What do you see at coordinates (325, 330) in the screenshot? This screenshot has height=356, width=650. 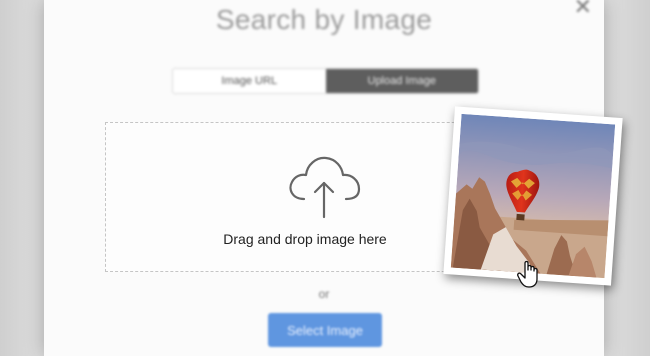 I see `select-image-button: Select Image` at bounding box center [325, 330].